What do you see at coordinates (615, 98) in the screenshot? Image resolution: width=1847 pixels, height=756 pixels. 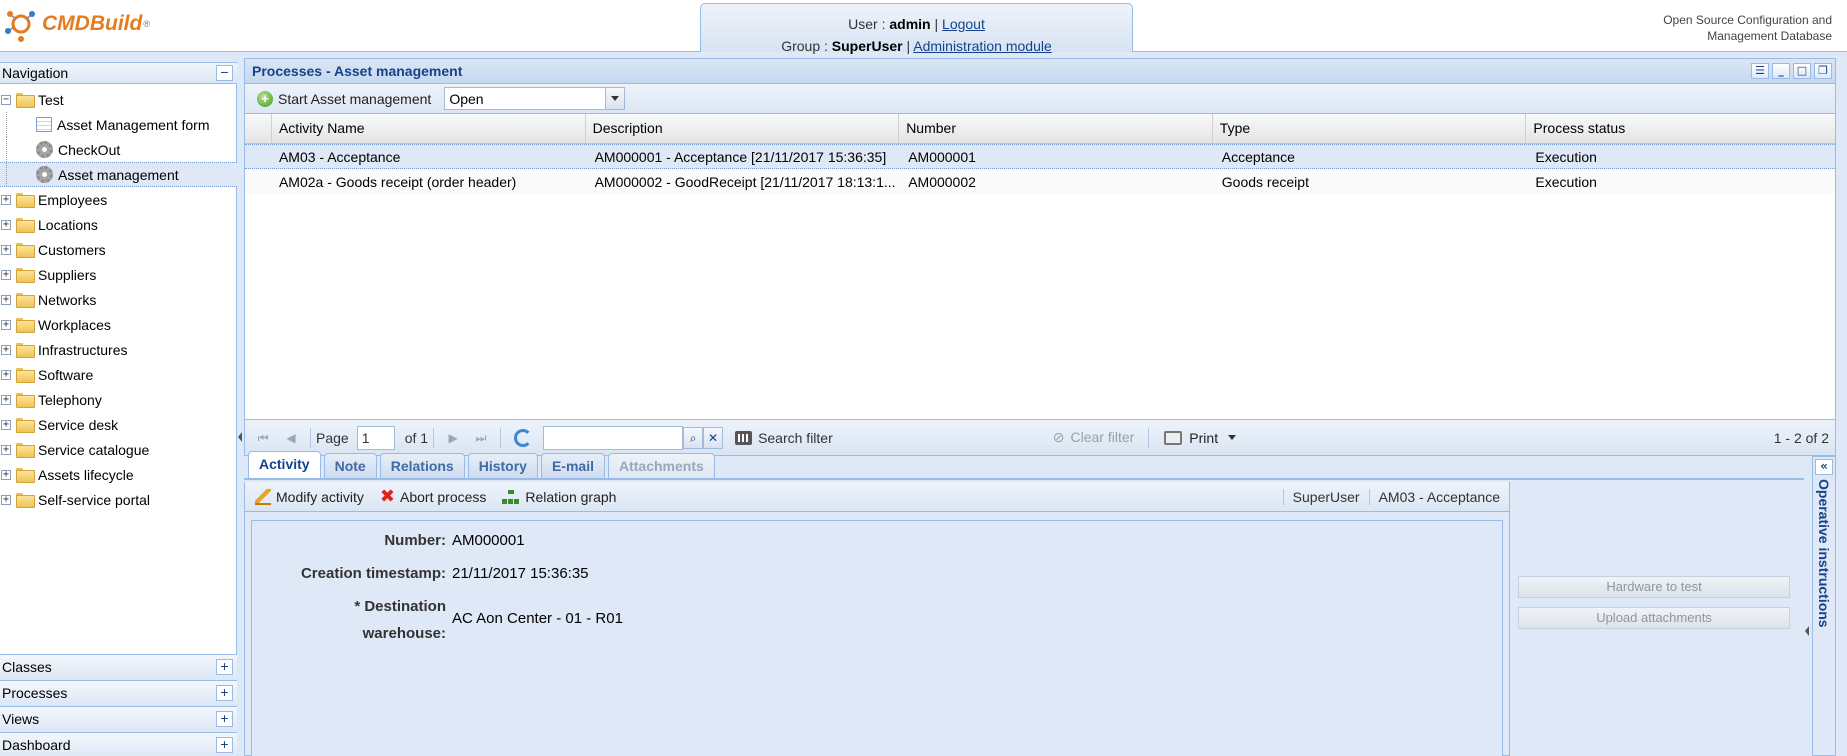 I see `chevron-down-icon` at bounding box center [615, 98].